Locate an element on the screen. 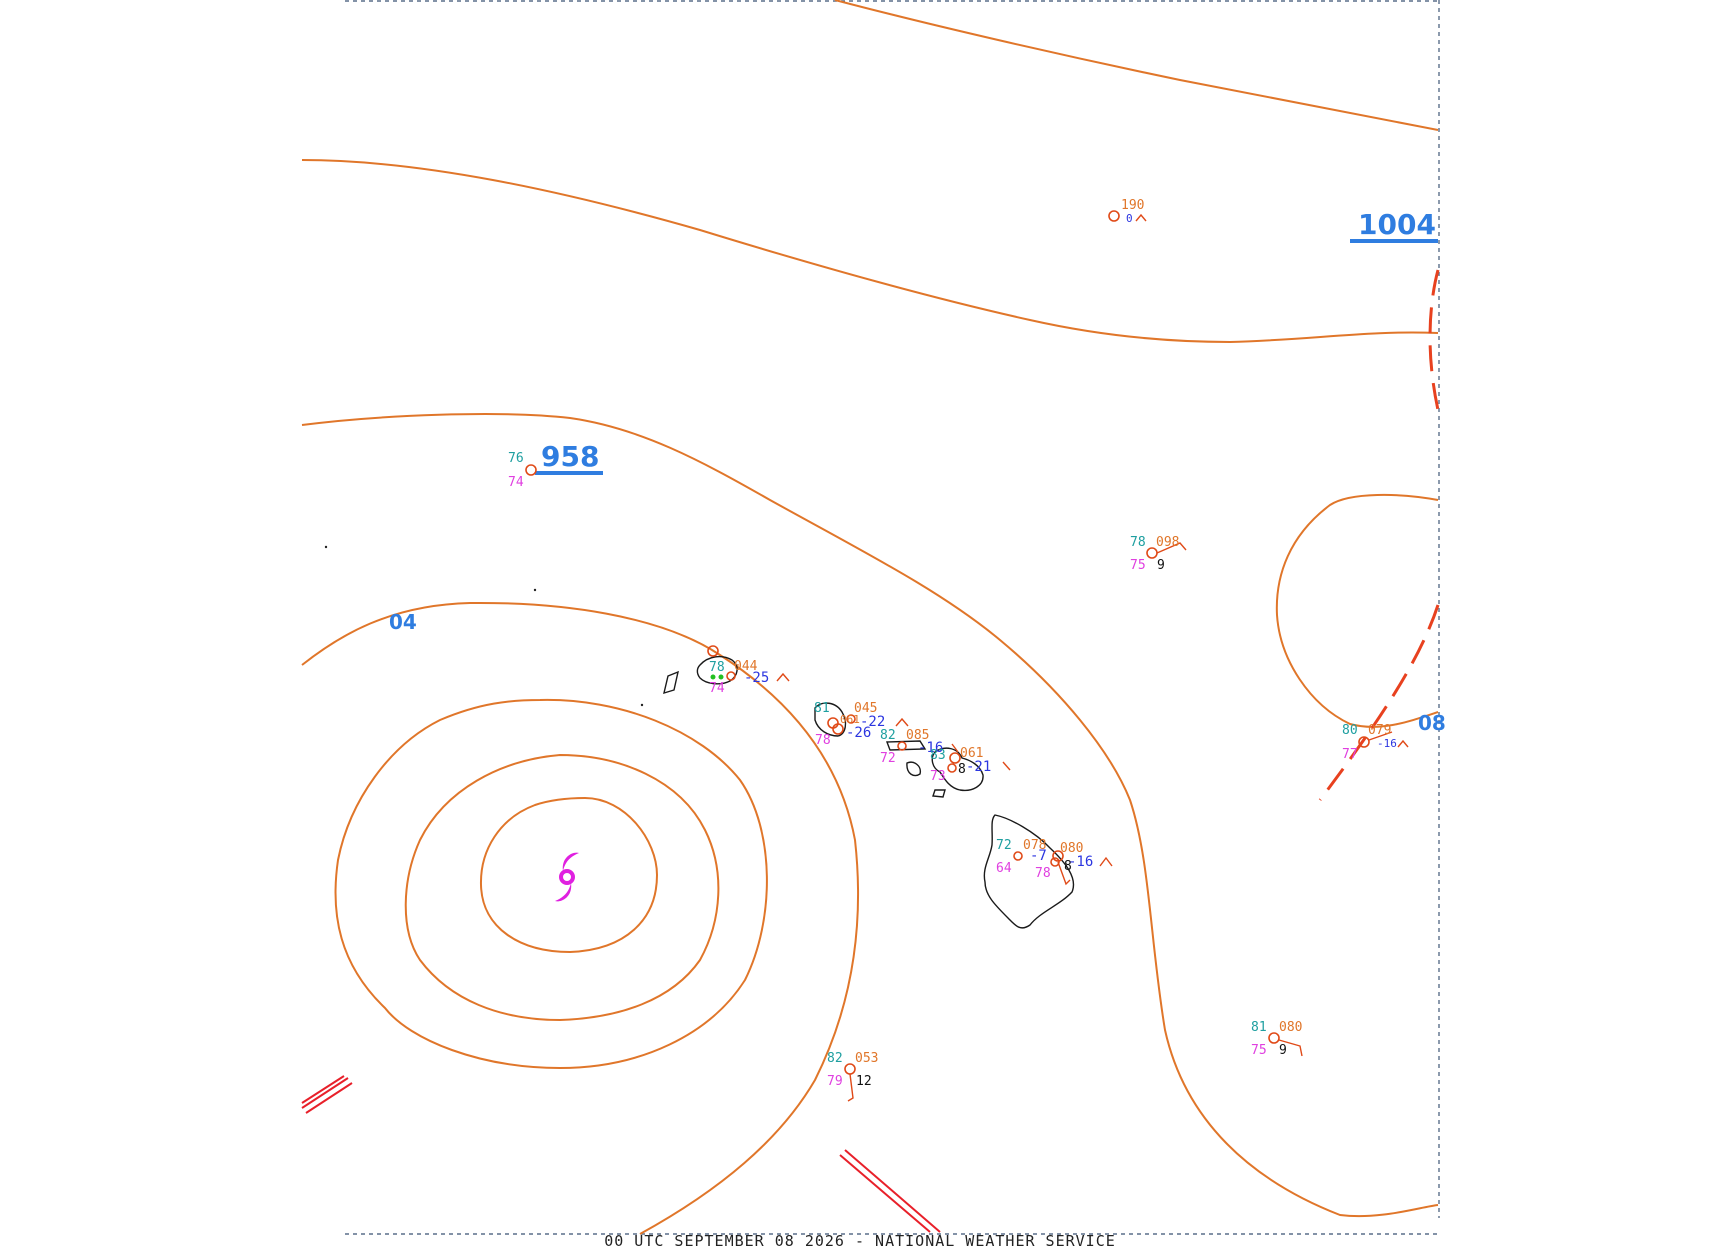 Image resolution: width=1720 pixels, height=1260 pixels. station-oahu-tendency-2: -26 is located at coordinates (858, 733).